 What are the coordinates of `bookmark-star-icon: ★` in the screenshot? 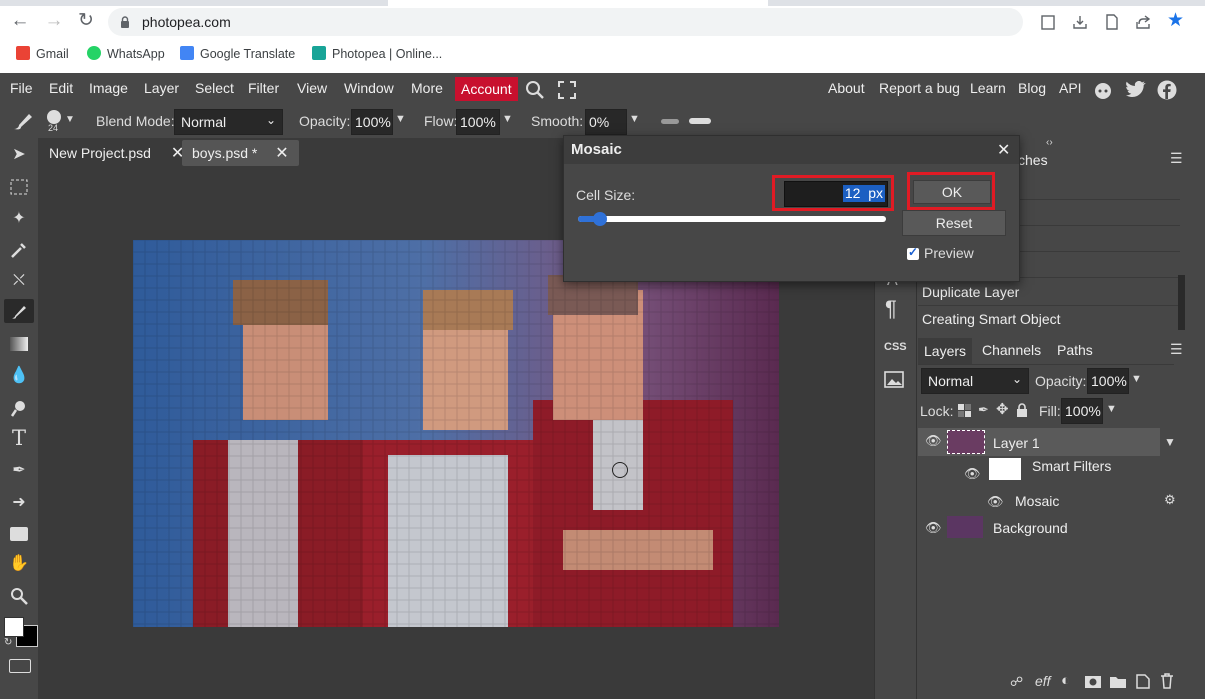 It's located at (1175, 20).